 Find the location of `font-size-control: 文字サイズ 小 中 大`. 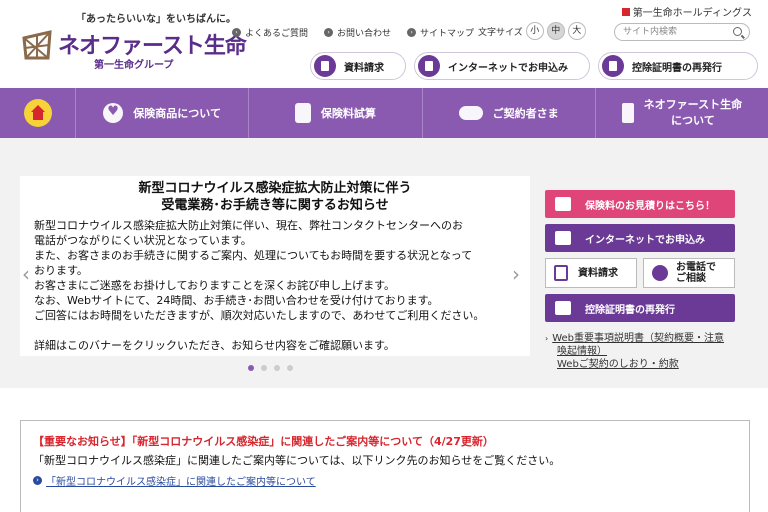

font-size-control: 文字サイズ 小 中 大 is located at coordinates (532, 31).